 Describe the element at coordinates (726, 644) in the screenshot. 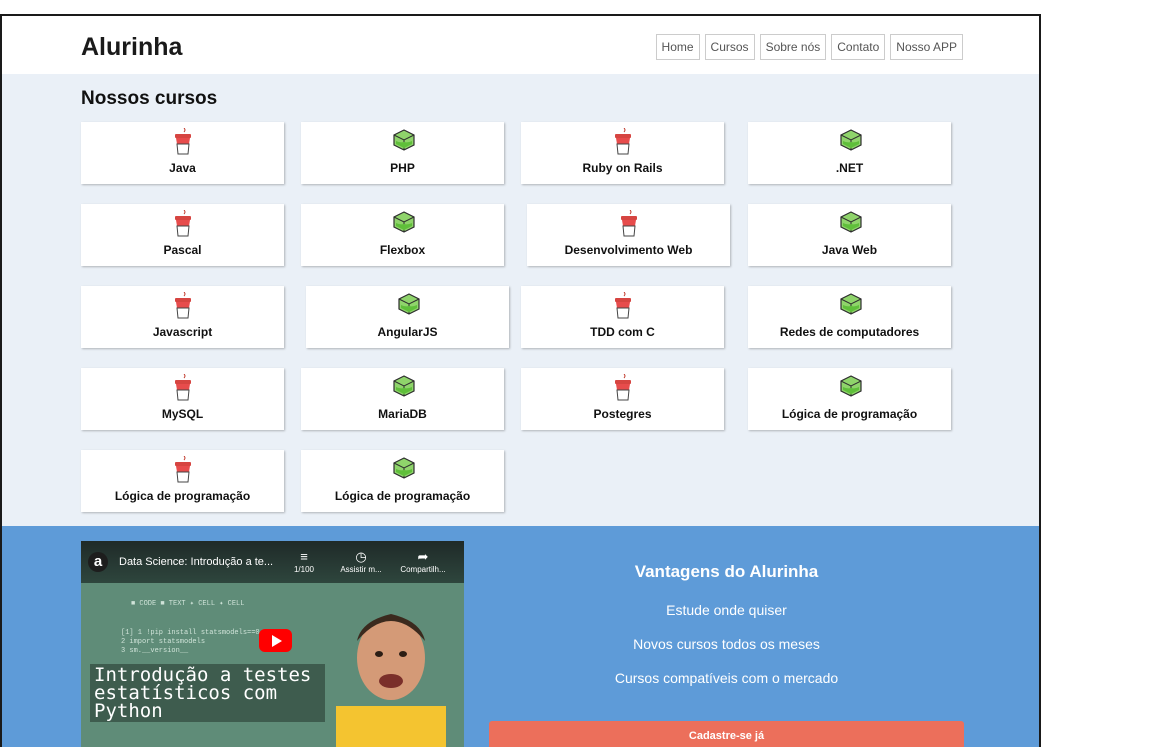

I see `perk-item: Novos cursos todos os meses` at that location.